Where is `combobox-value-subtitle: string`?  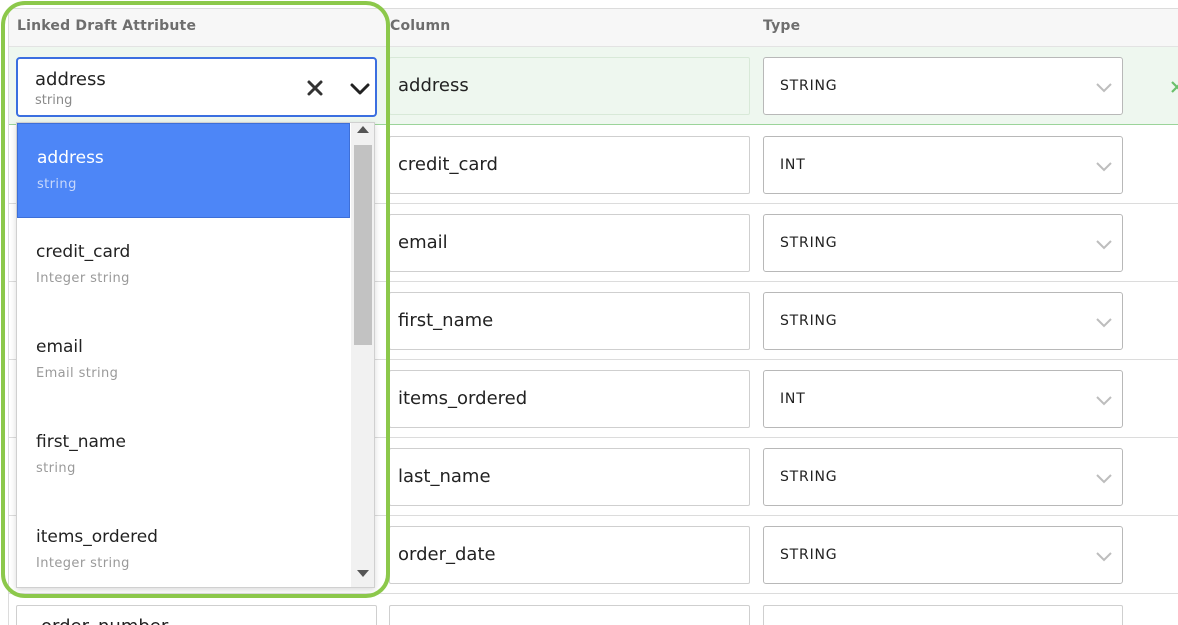
combobox-value-subtitle: string is located at coordinates (54, 100).